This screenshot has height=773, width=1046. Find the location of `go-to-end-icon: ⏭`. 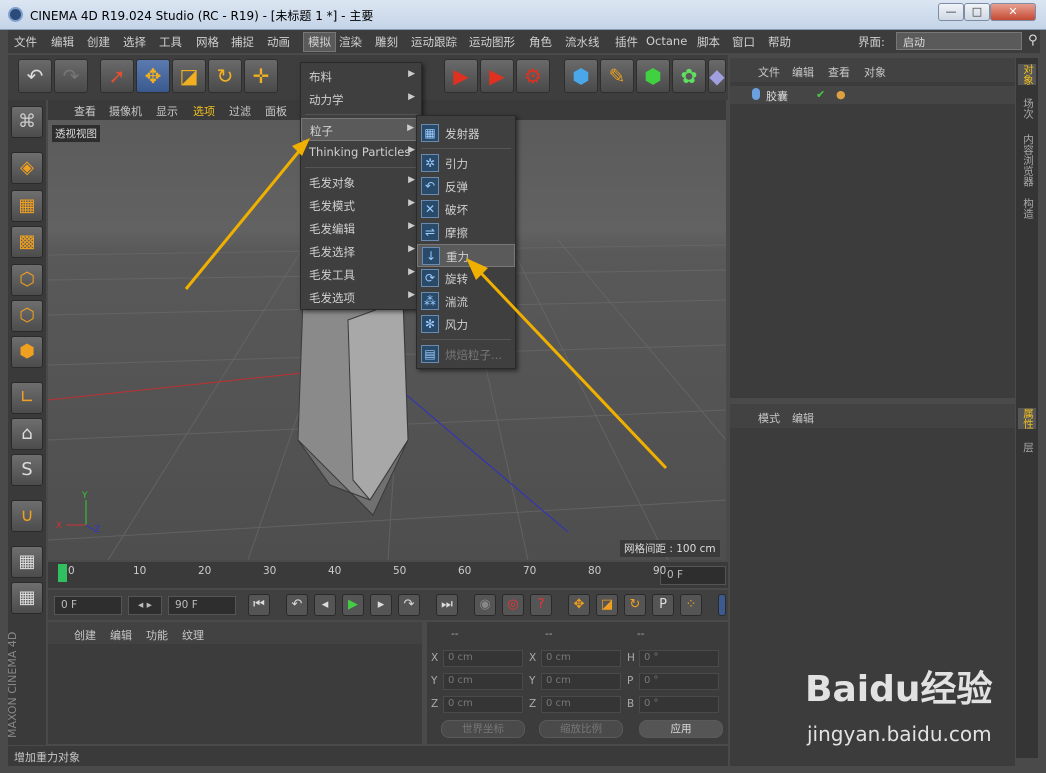

go-to-end-icon: ⏭ is located at coordinates (447, 605).